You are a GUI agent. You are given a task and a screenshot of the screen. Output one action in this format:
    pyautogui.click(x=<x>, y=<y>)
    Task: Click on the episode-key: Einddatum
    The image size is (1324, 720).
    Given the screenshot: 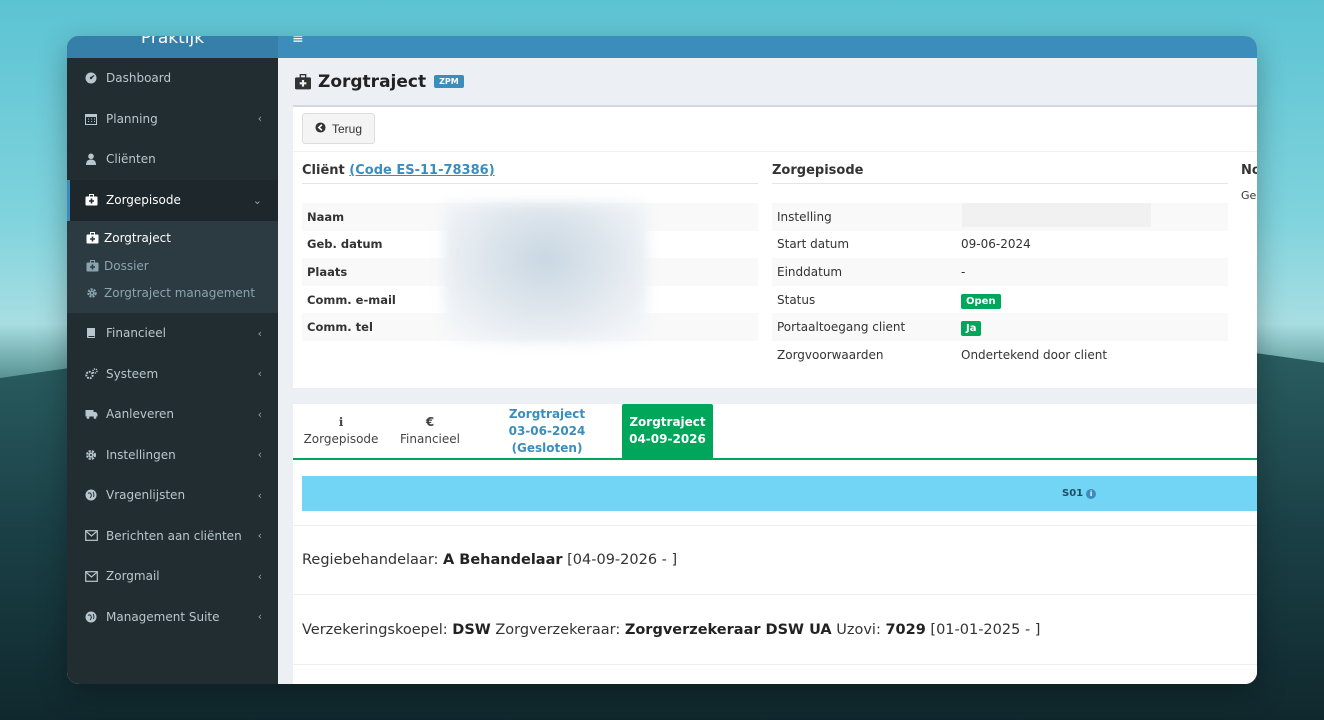 What is the action you would take?
    pyautogui.click(x=810, y=271)
    